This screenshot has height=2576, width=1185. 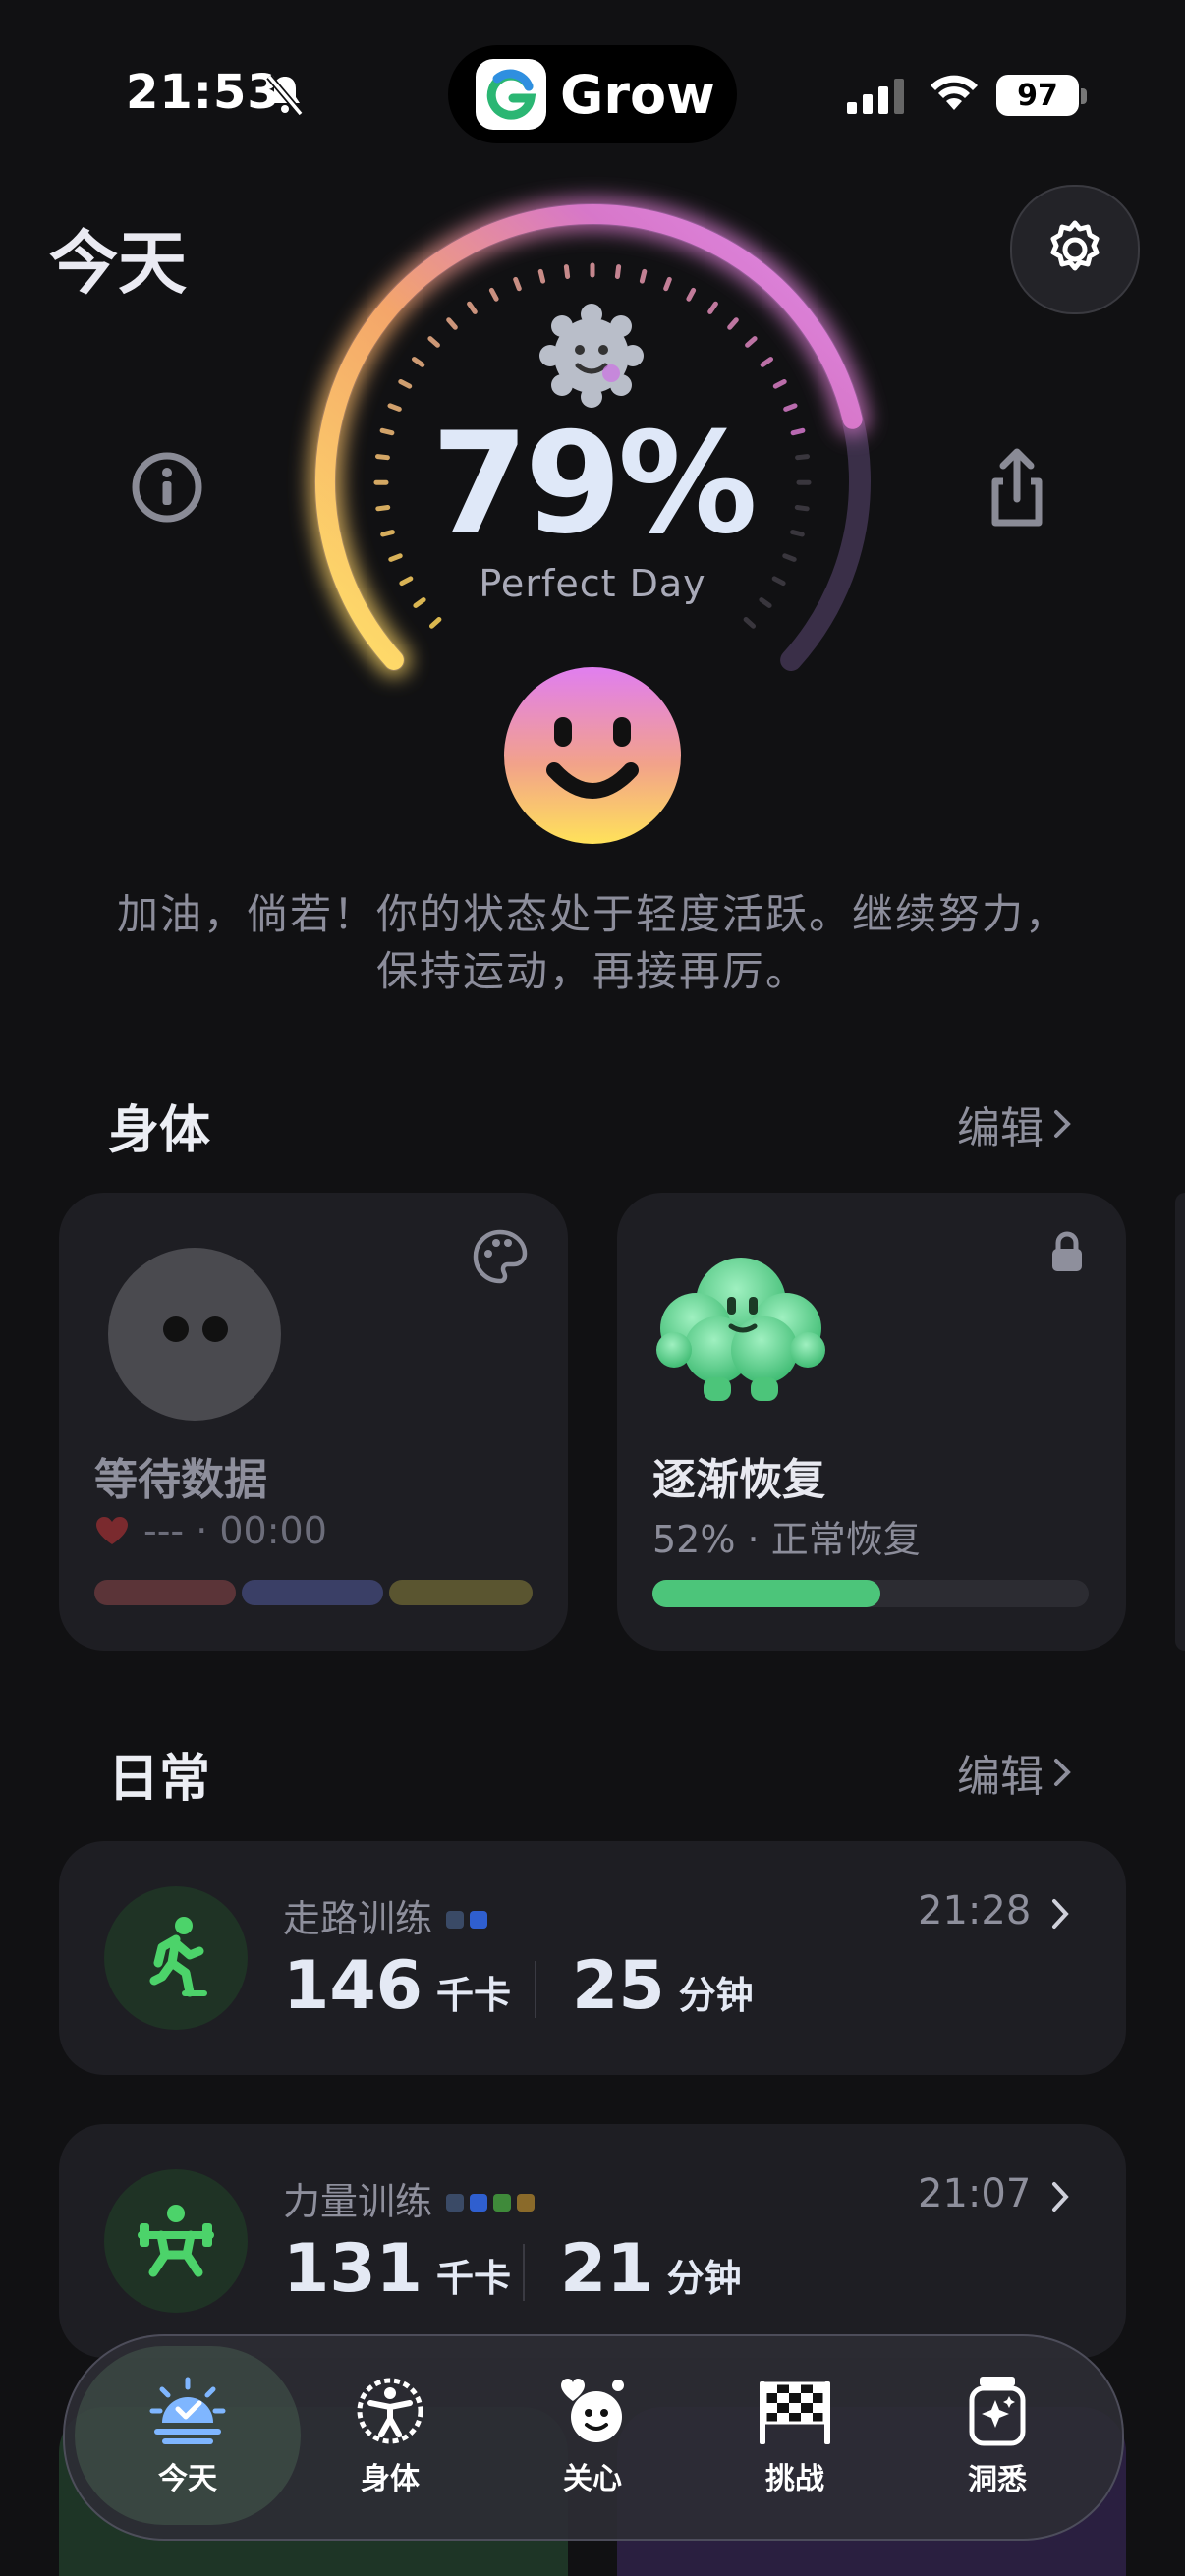 I want to click on gear-icon, so click(x=1075, y=245).